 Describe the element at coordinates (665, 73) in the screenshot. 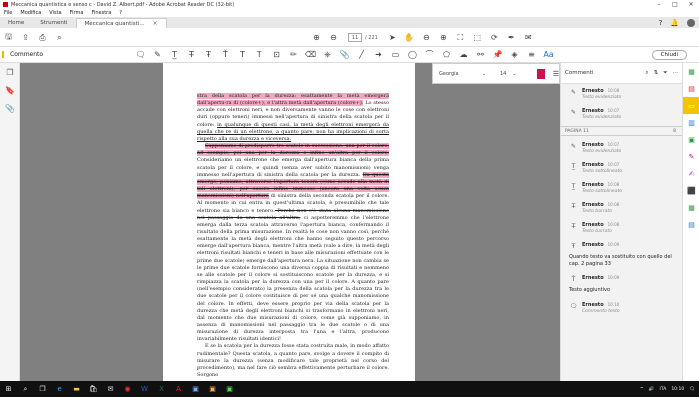

I see `filter-icon: ⏷` at that location.